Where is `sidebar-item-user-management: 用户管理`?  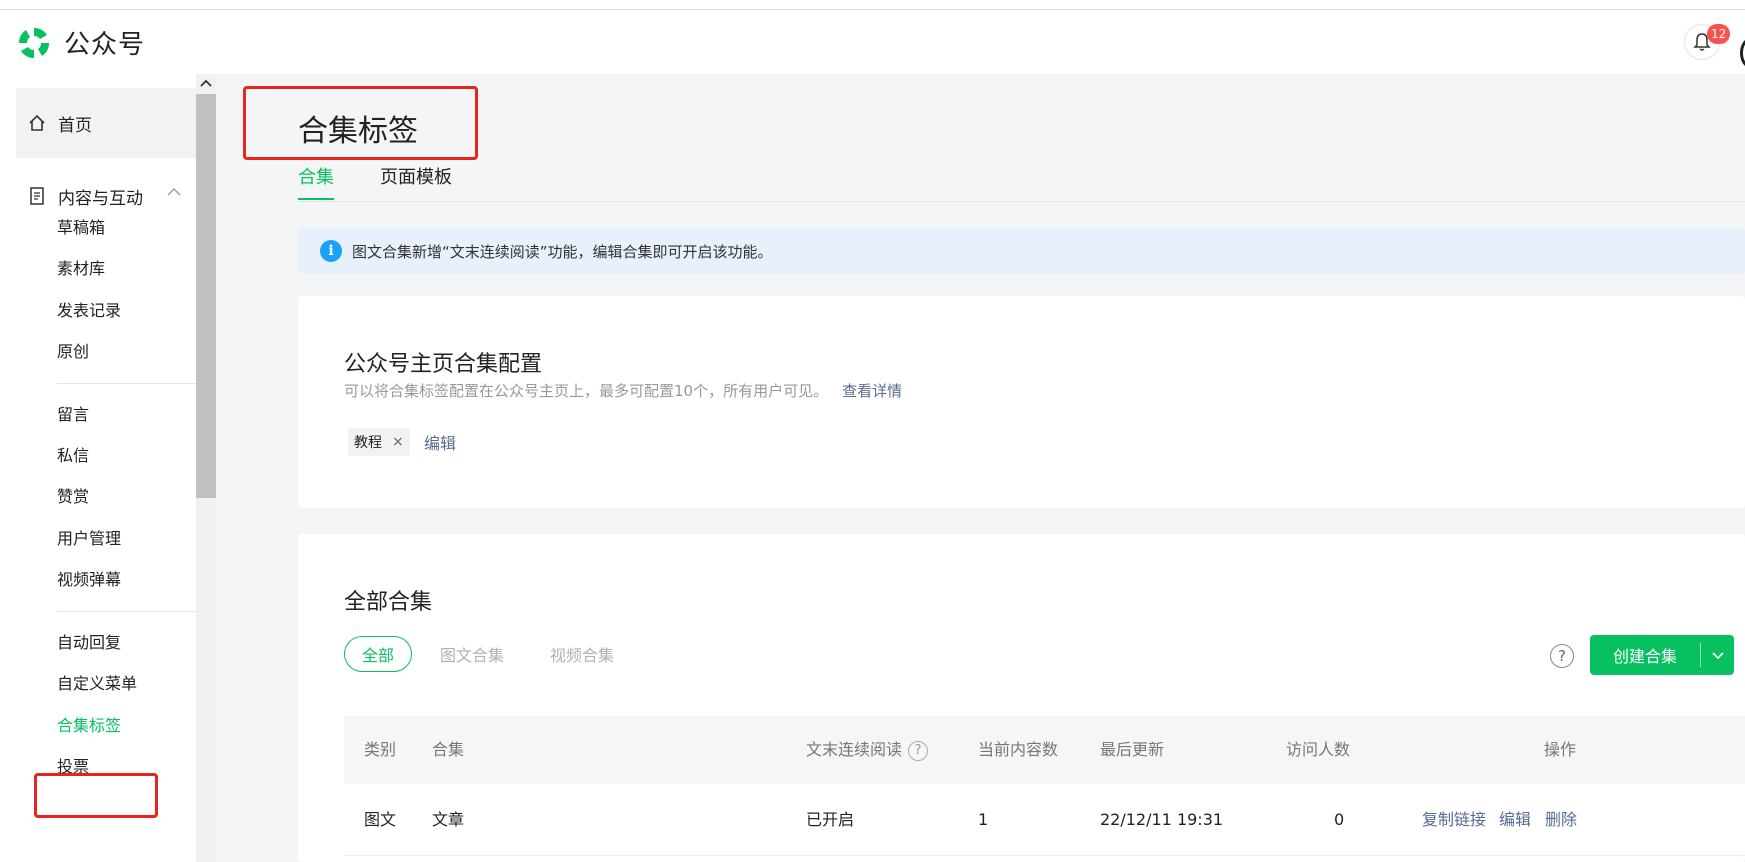
sidebar-item-user-management: 用户管理 is located at coordinates (89, 539).